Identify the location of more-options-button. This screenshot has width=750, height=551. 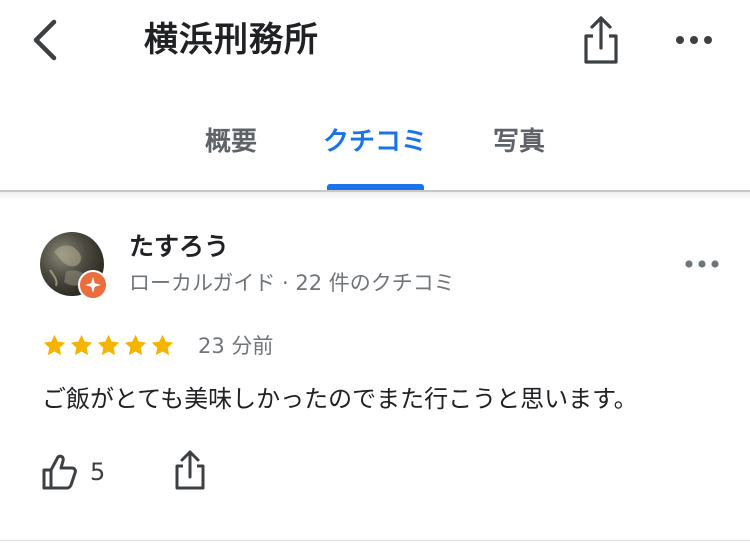
(694, 40).